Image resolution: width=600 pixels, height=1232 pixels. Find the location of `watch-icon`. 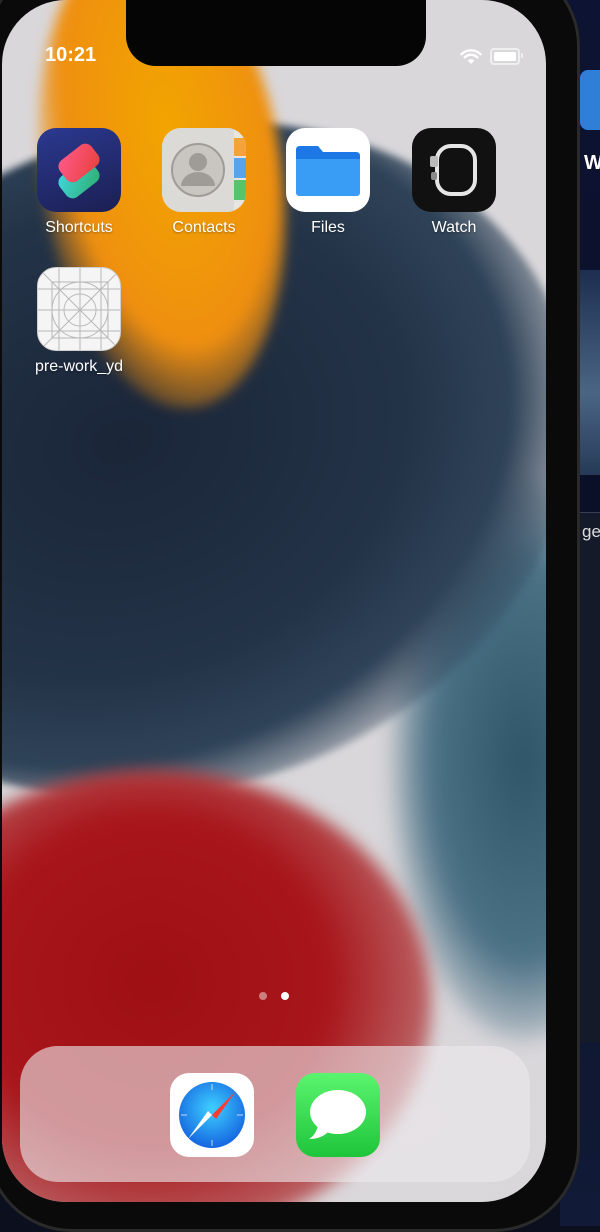

watch-icon is located at coordinates (454, 170).